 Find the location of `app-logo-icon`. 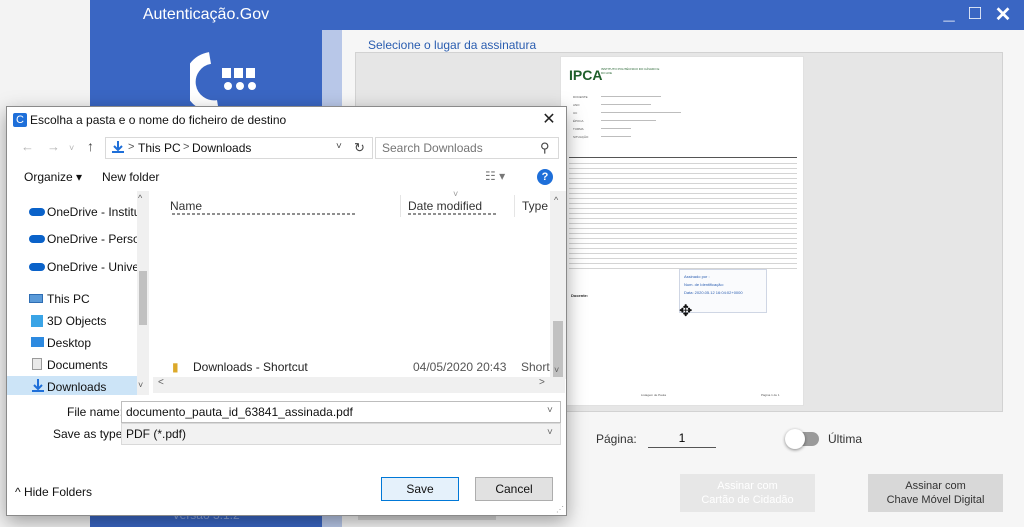

app-logo-icon is located at coordinates (223, 81).